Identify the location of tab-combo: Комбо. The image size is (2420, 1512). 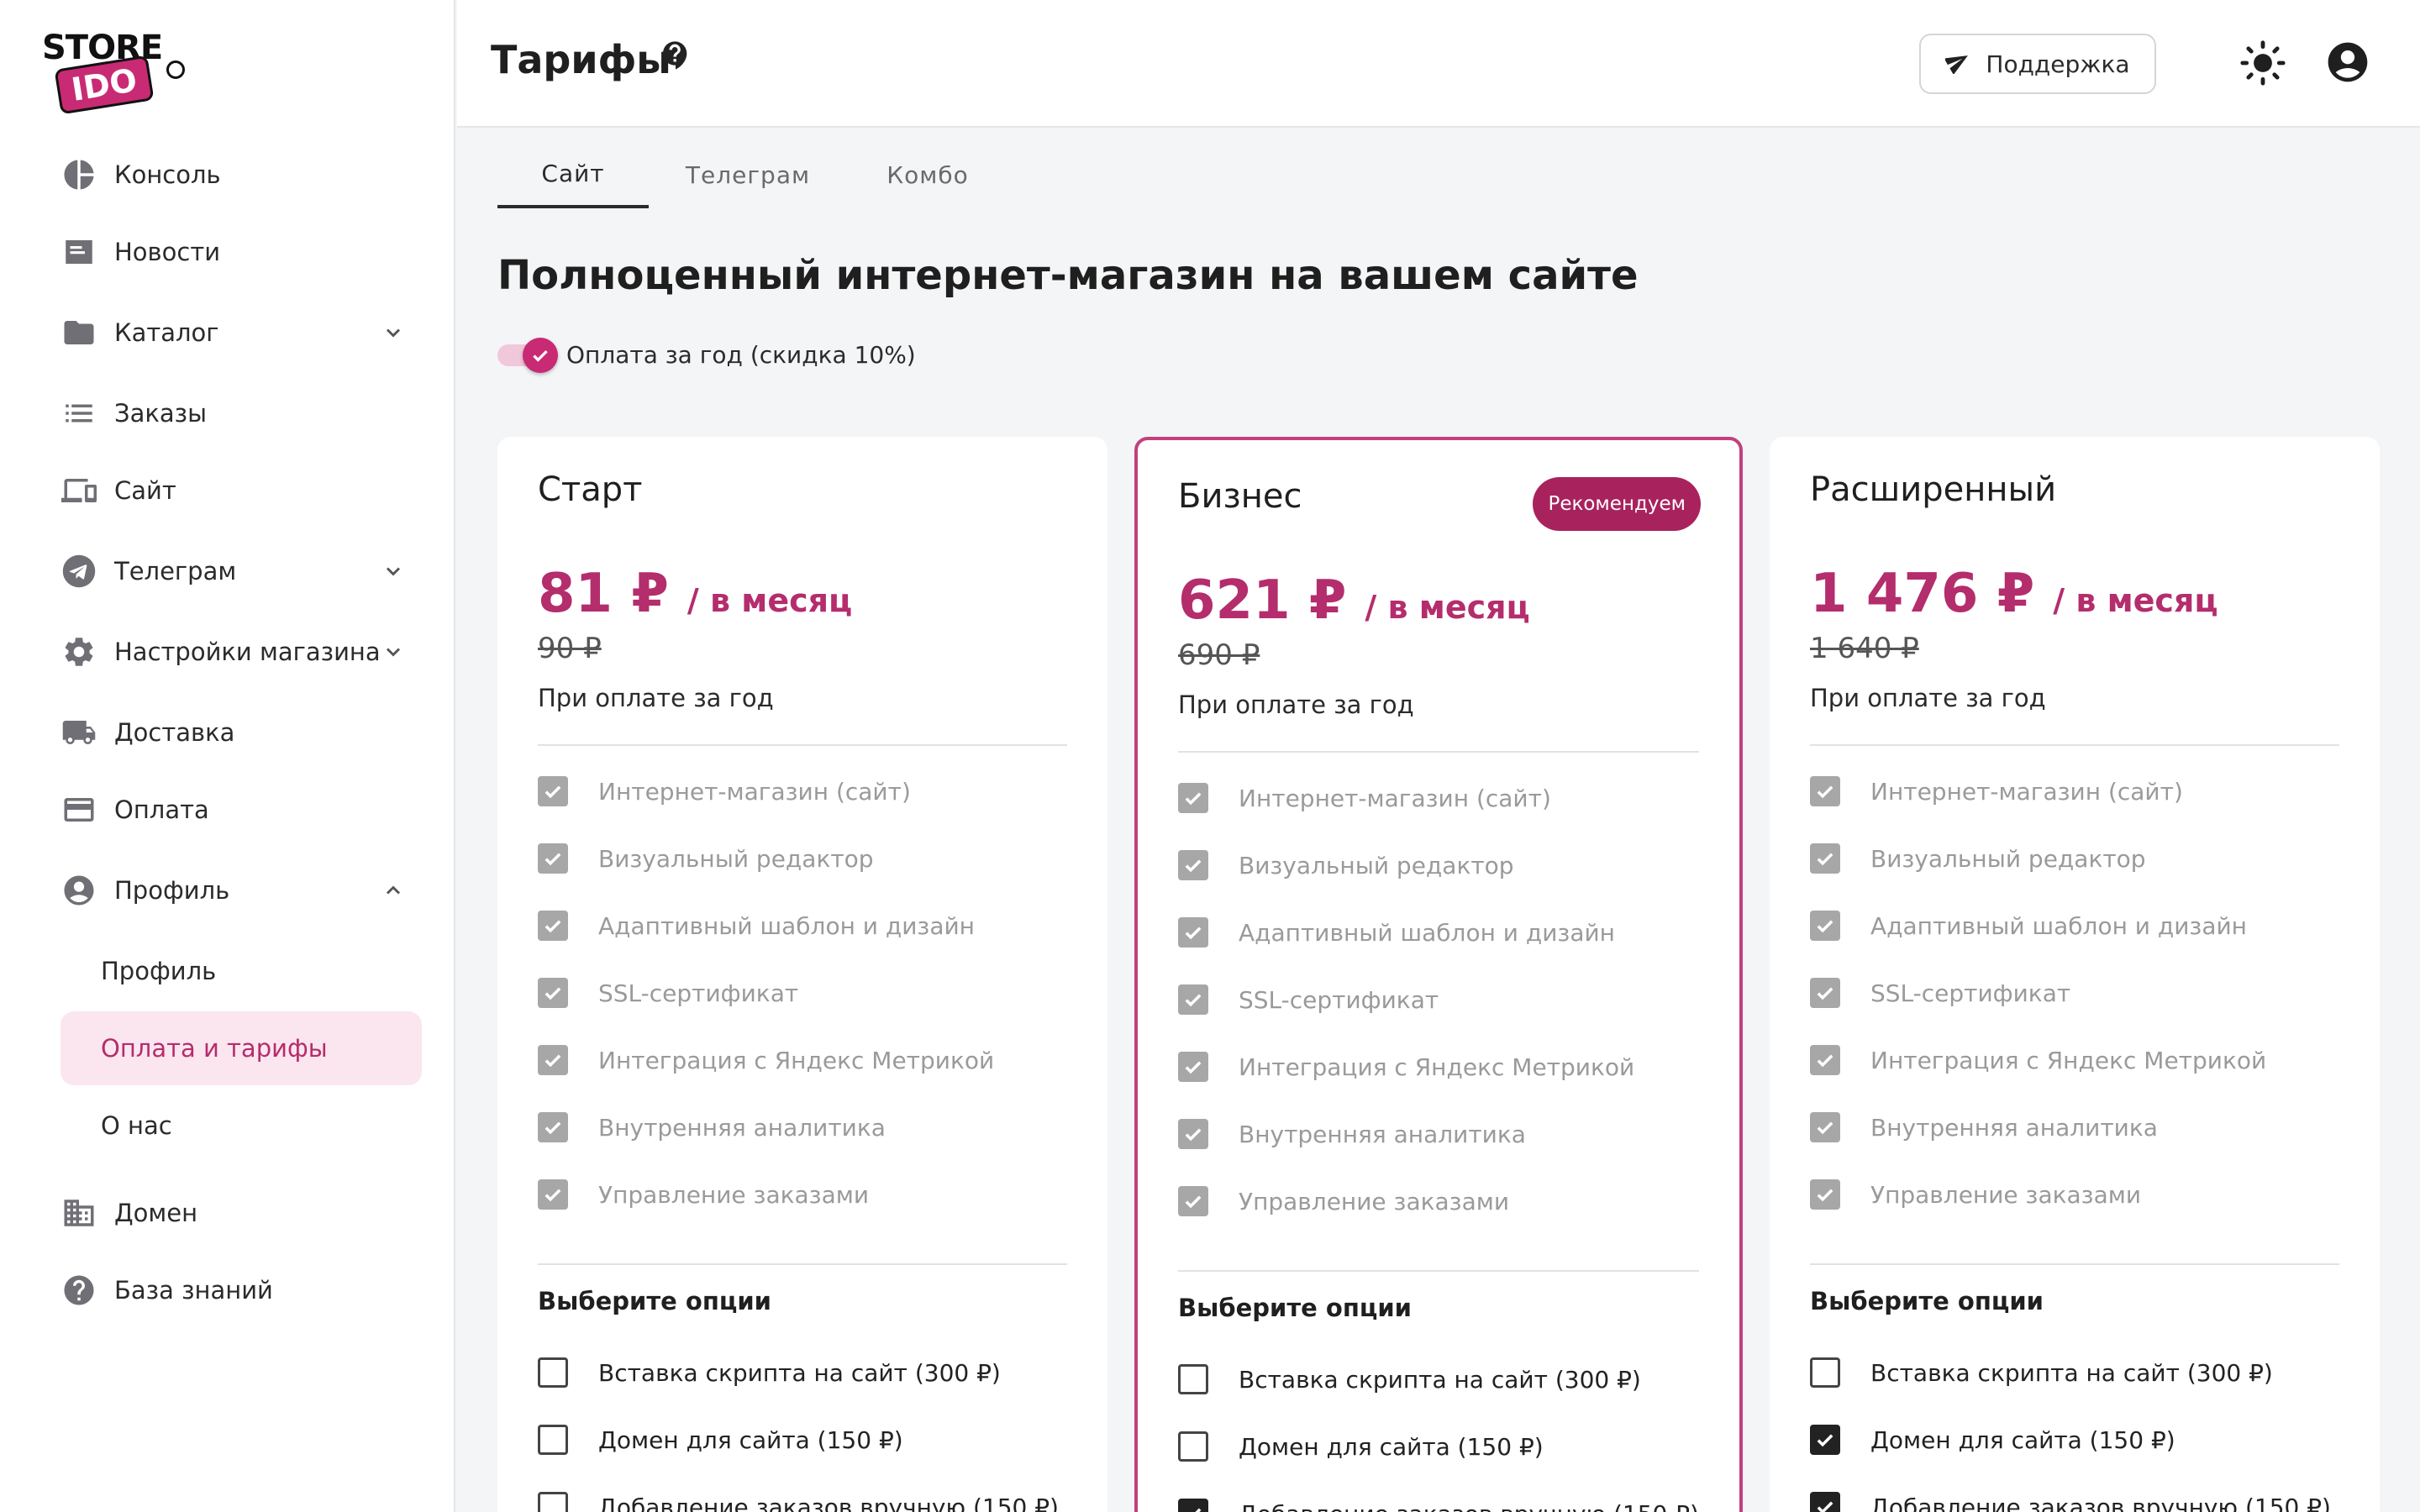
(928, 174).